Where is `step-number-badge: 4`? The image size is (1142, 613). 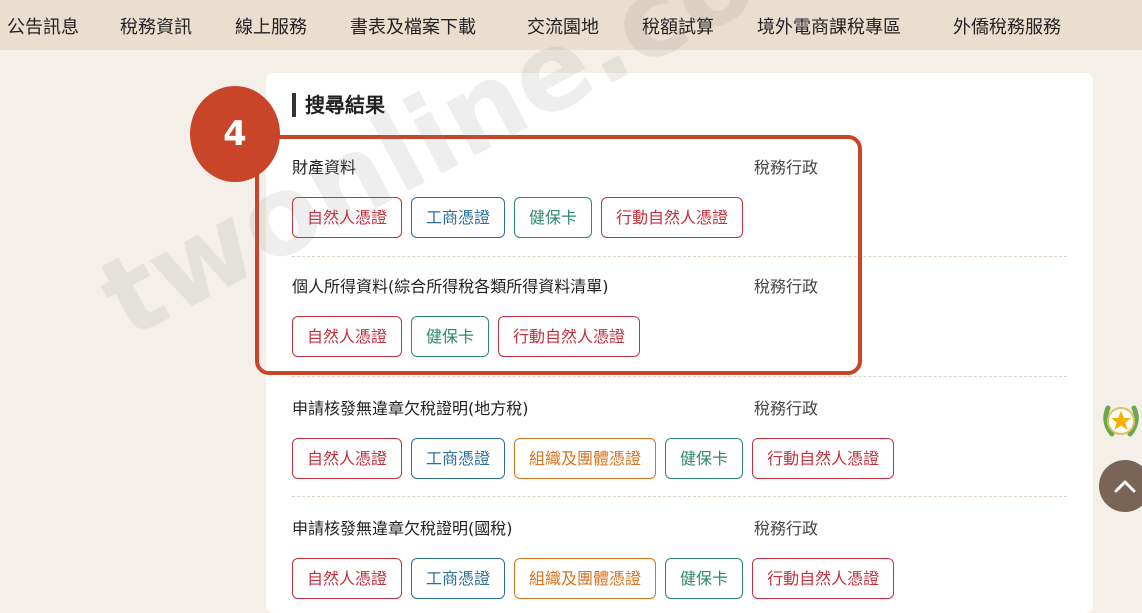
step-number-badge: 4 is located at coordinates (235, 134).